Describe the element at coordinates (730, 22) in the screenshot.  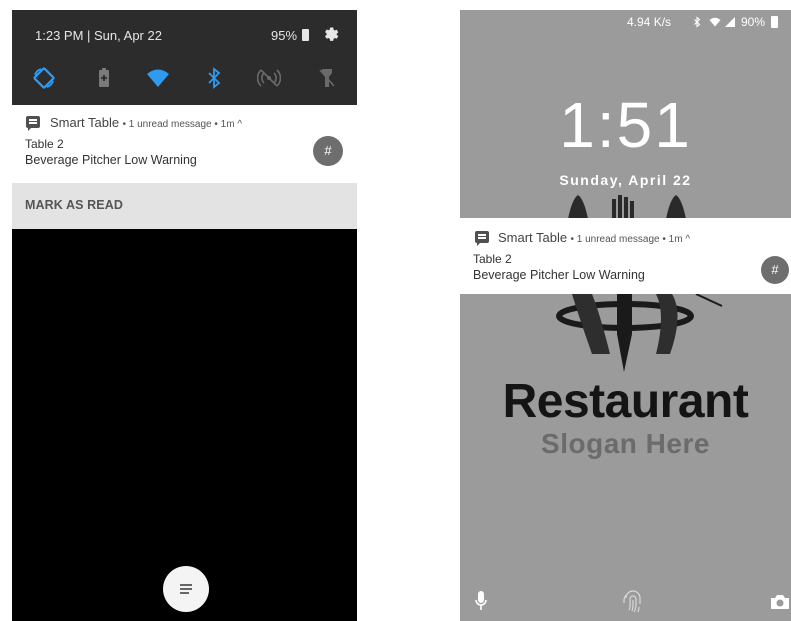
I see `cell-signal-icon` at that location.